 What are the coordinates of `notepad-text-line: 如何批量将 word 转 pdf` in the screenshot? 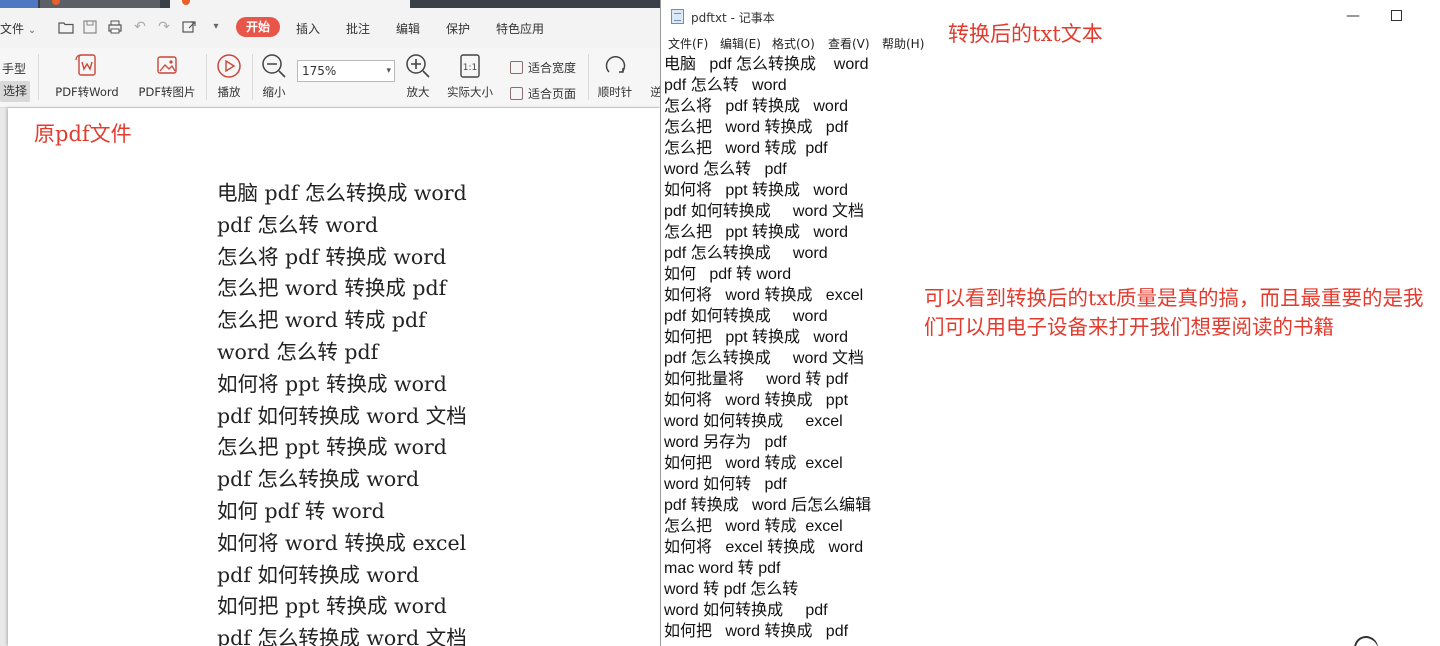 It's located at (756, 379).